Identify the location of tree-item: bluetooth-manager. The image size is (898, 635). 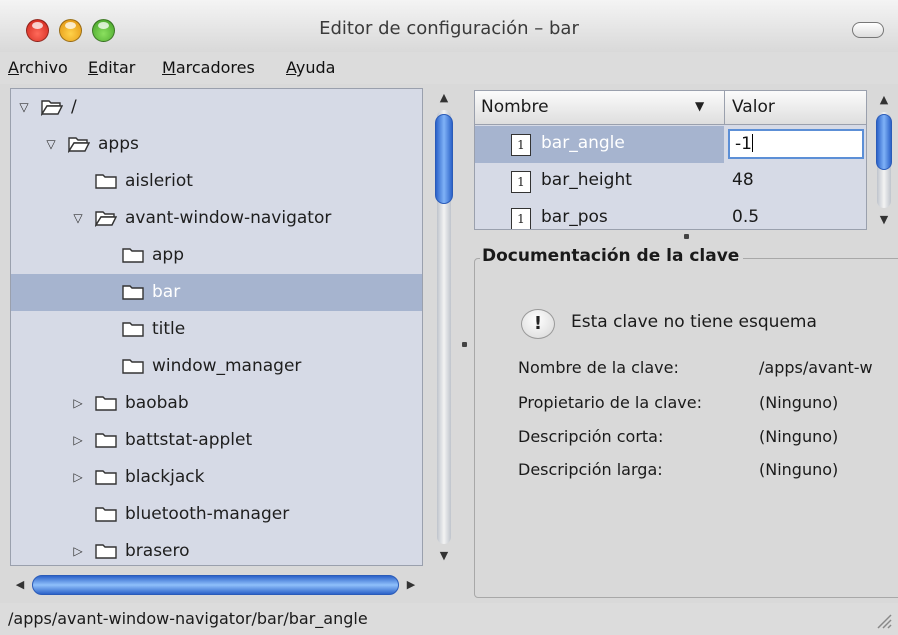
(216, 514).